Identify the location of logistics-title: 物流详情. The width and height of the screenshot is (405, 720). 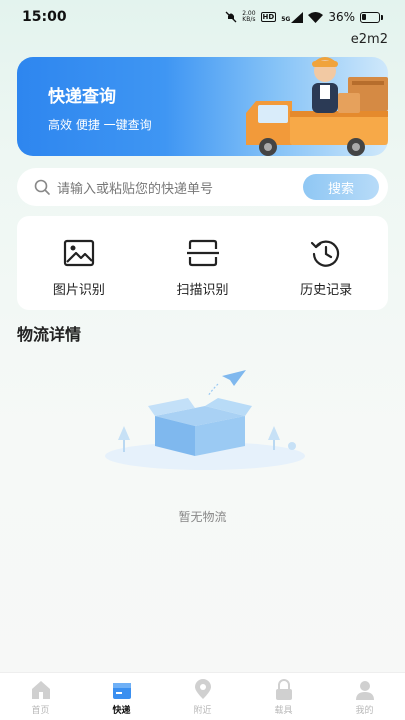
(49, 334).